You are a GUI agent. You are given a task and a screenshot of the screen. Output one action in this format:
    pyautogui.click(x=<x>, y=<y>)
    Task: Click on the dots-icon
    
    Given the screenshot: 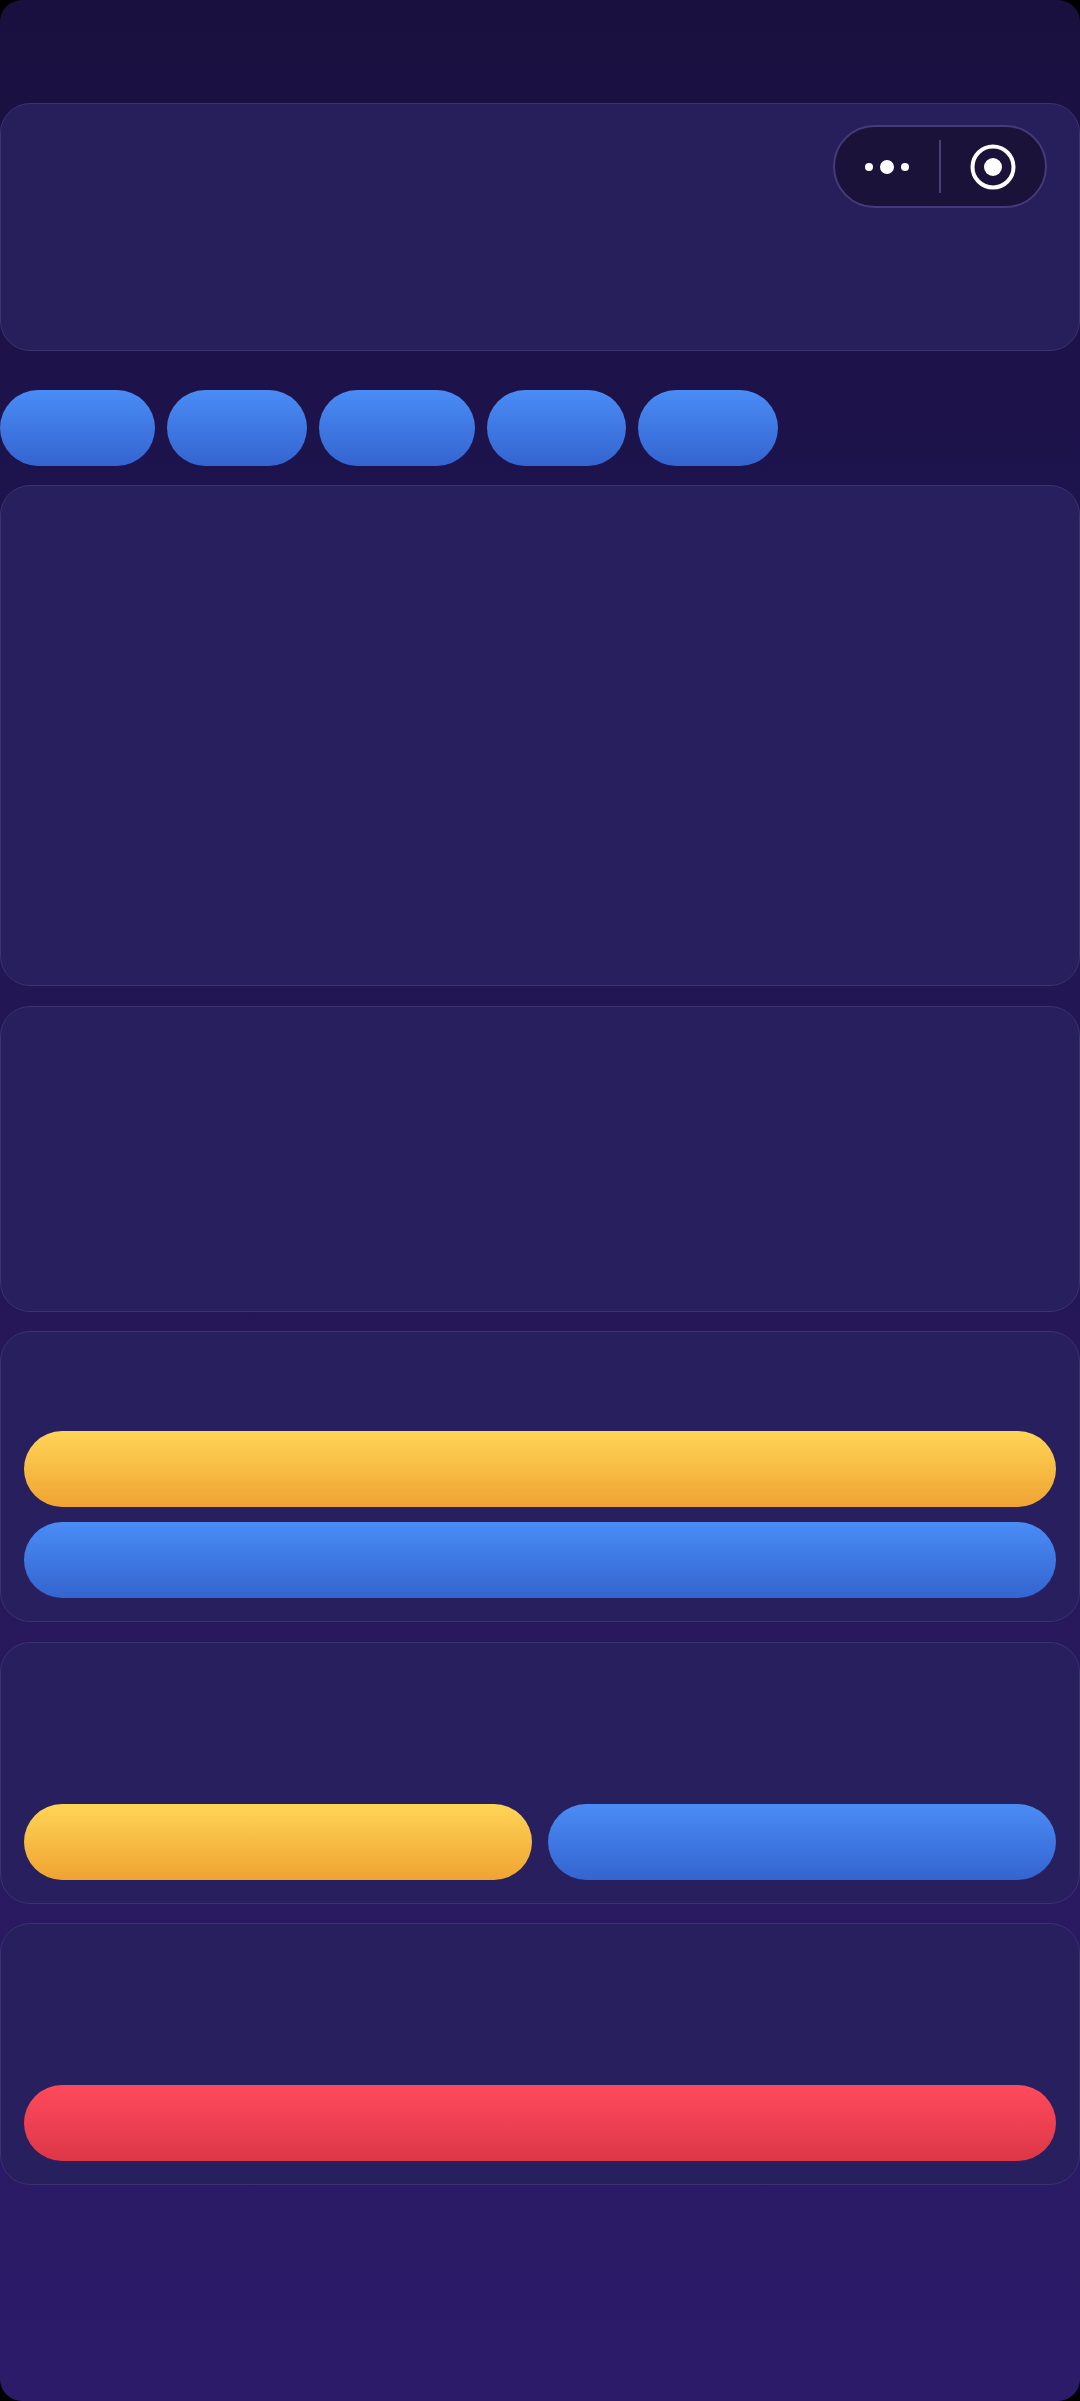 What is the action you would take?
    pyautogui.click(x=887, y=166)
    